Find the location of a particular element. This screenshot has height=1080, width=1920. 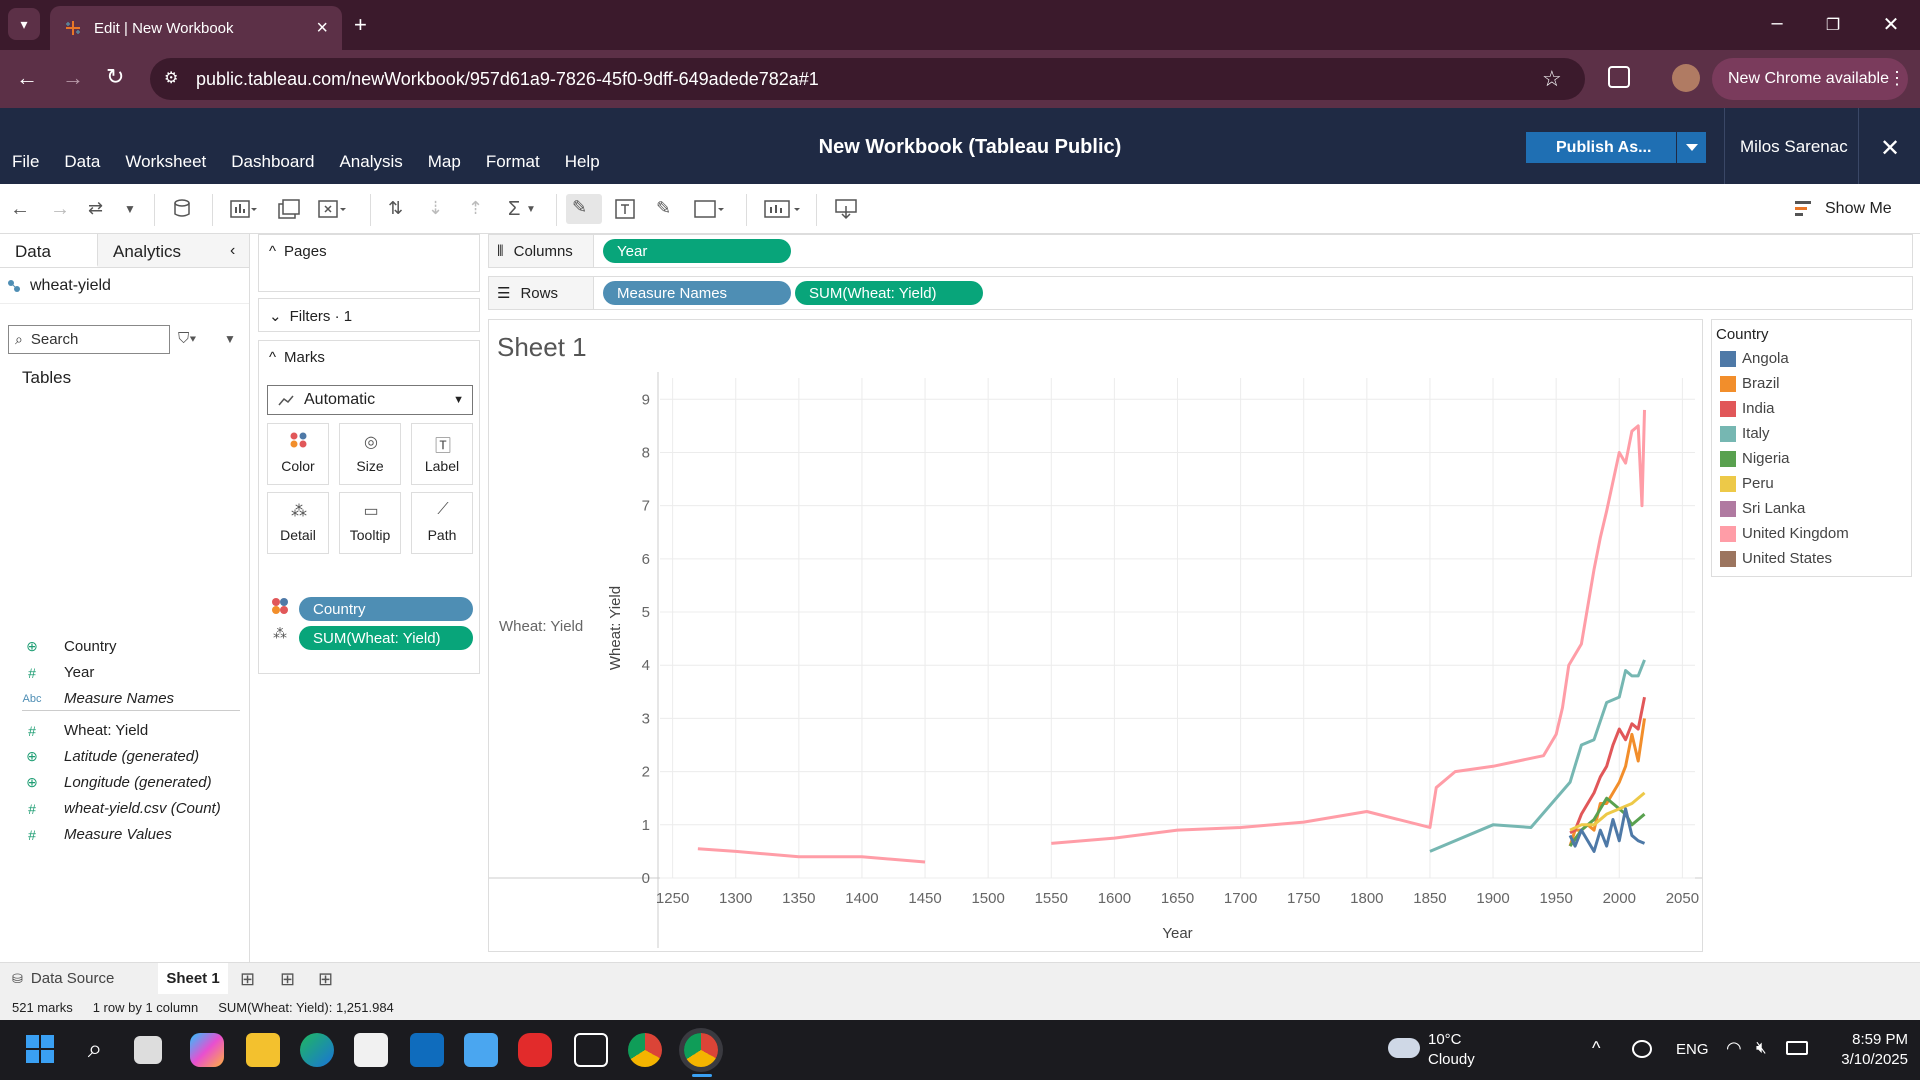

tab-data: Data is located at coordinates (49, 250).